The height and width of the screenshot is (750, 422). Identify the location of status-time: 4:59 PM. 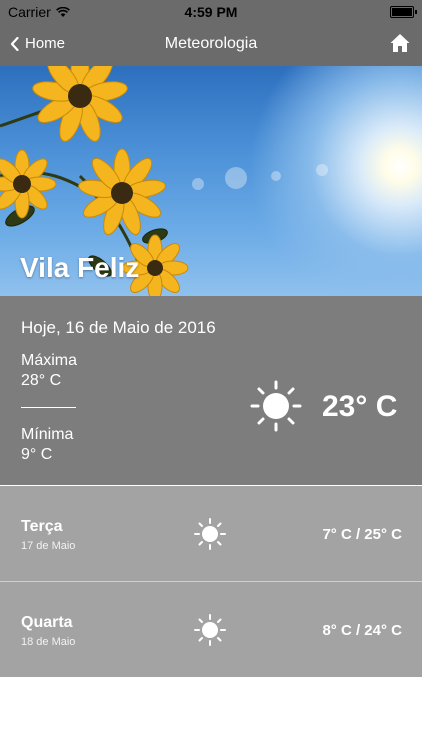
(211, 12).